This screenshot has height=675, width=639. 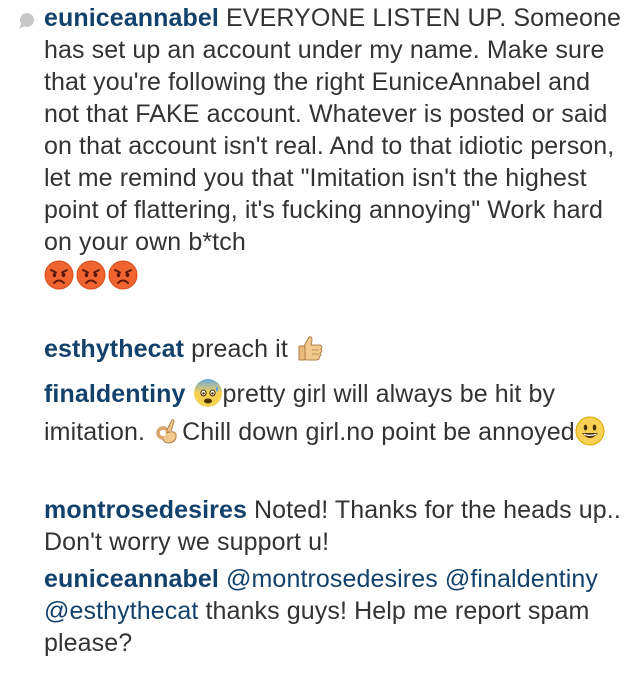 What do you see at coordinates (332, 579) in the screenshot?
I see `mention-link: @montrosedesires` at bounding box center [332, 579].